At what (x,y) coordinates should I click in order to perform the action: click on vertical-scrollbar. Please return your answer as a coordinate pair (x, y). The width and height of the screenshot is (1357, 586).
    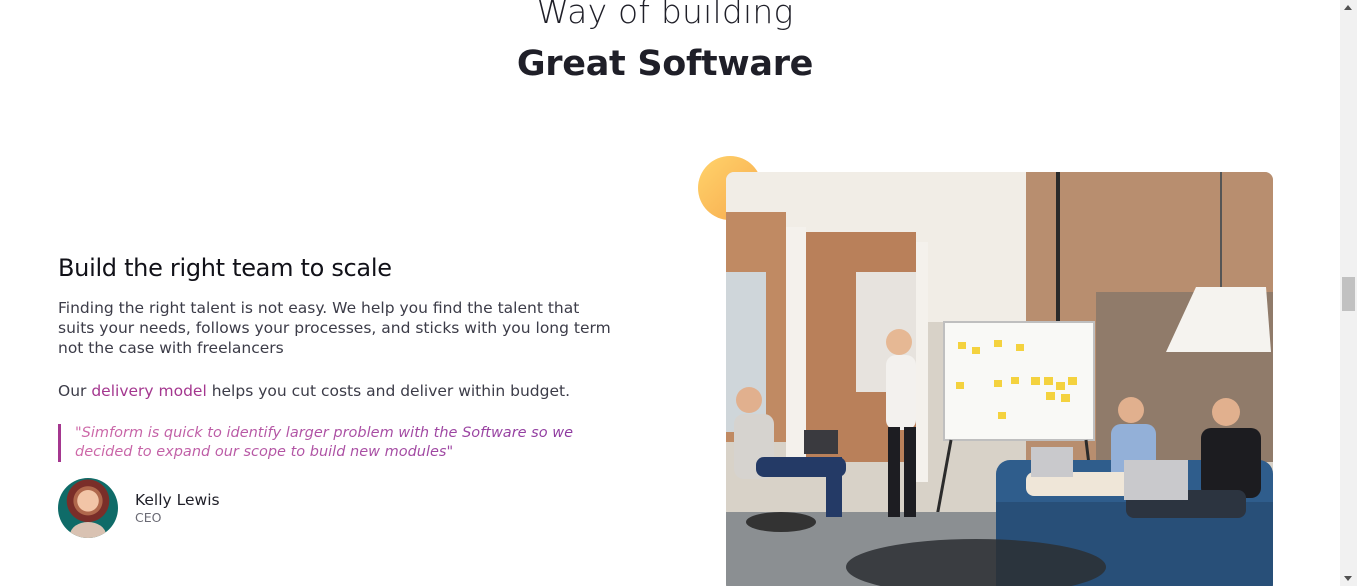
    Looking at the image, I should click on (1348, 293).